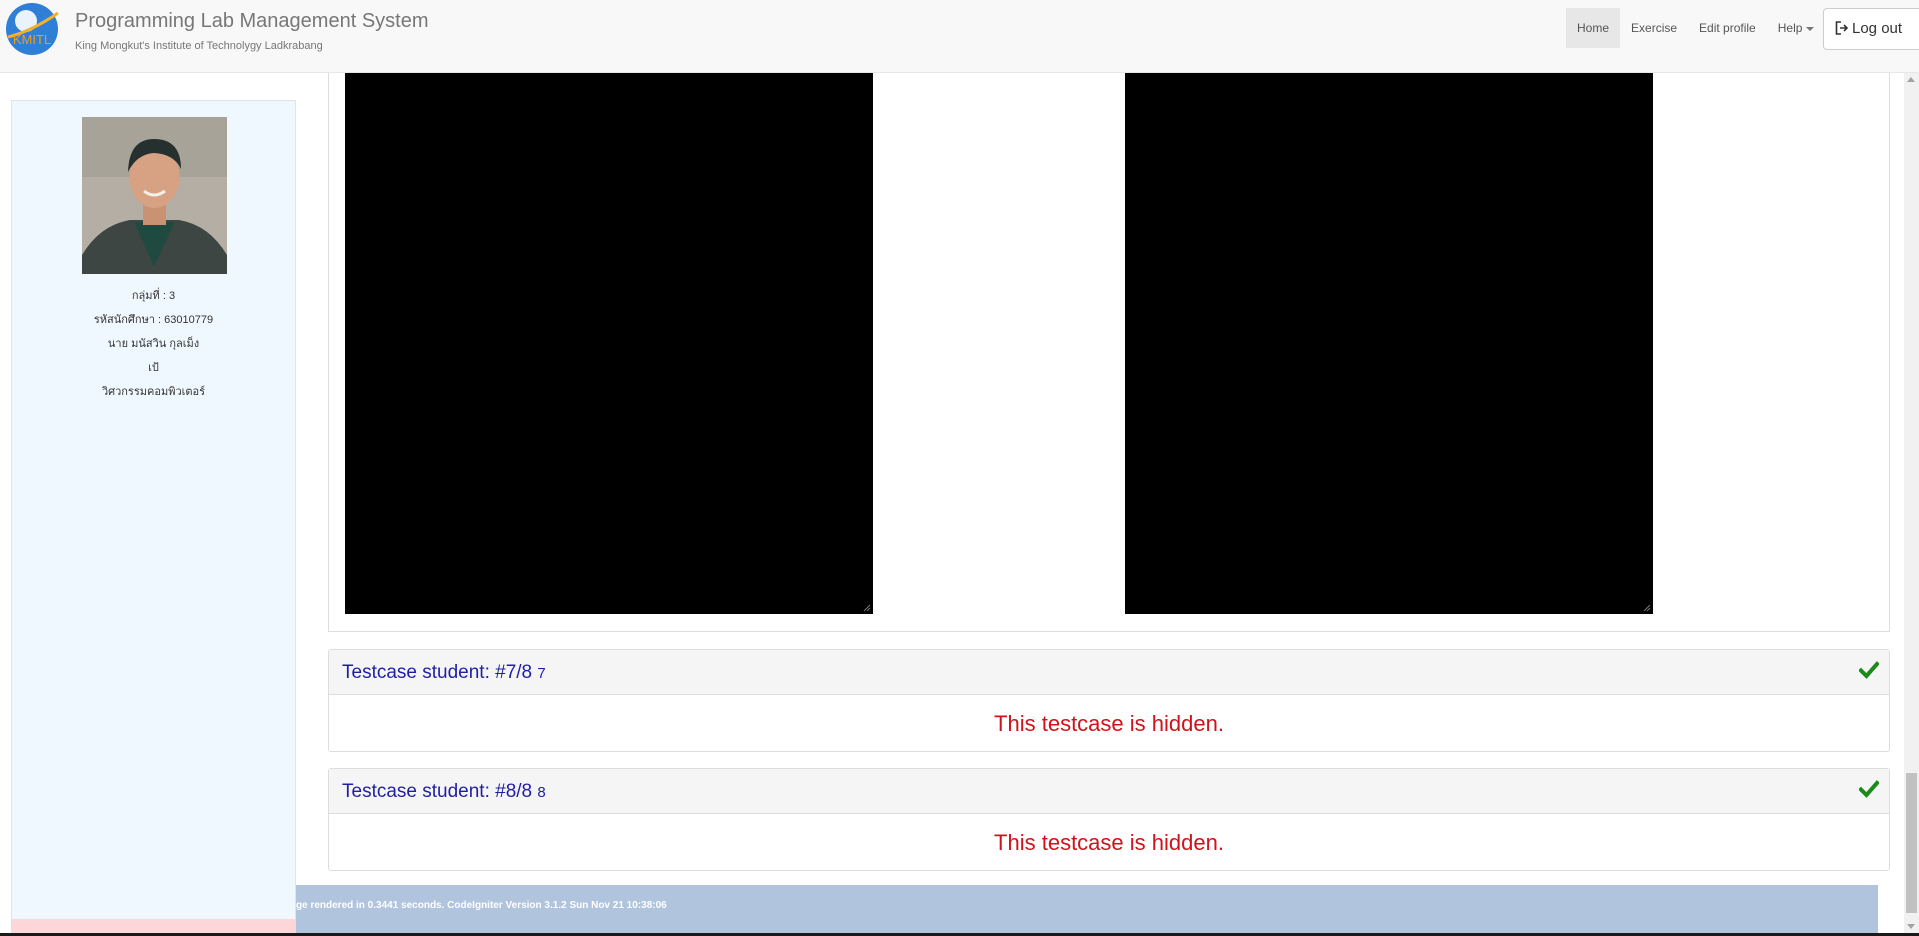  I want to click on testcase-title-text: Testcase student: #8/8, so click(437, 791).